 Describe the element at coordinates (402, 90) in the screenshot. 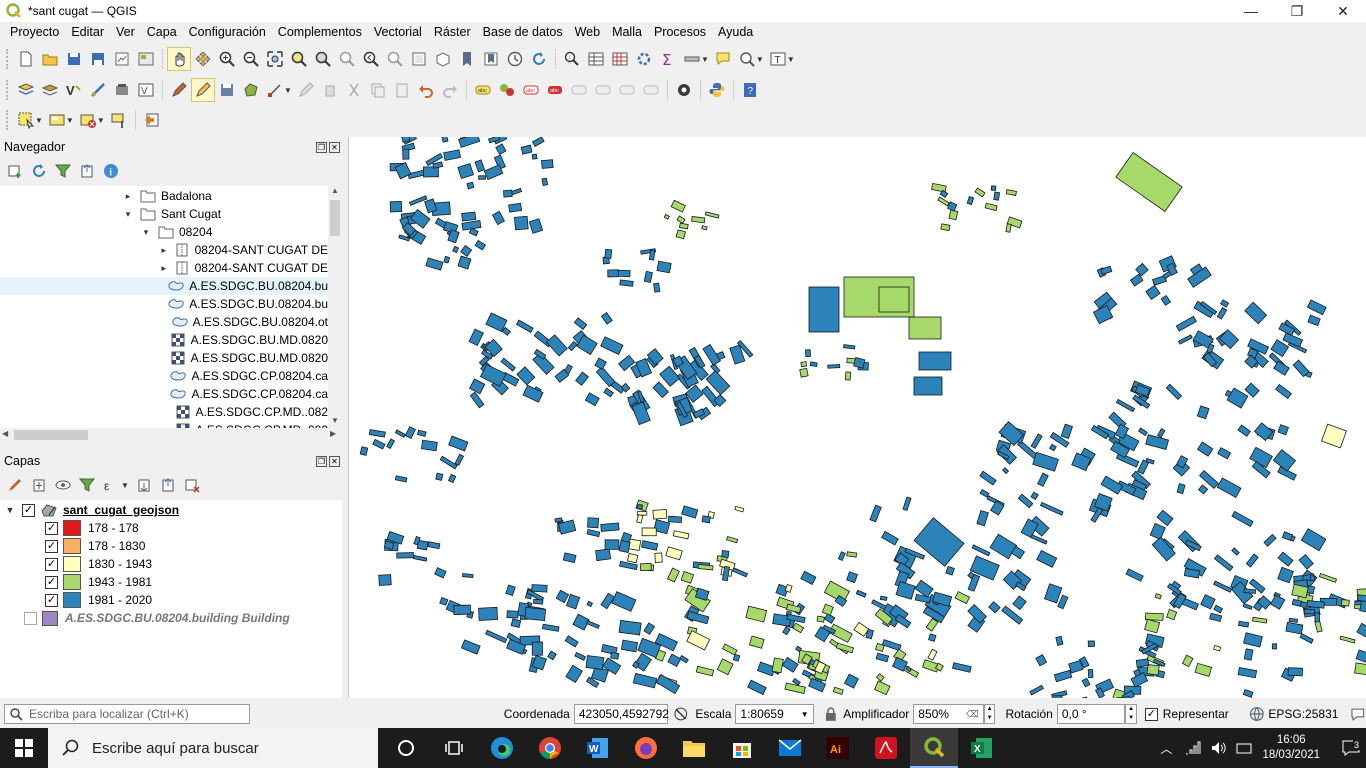

I see `paste-features-icon` at that location.